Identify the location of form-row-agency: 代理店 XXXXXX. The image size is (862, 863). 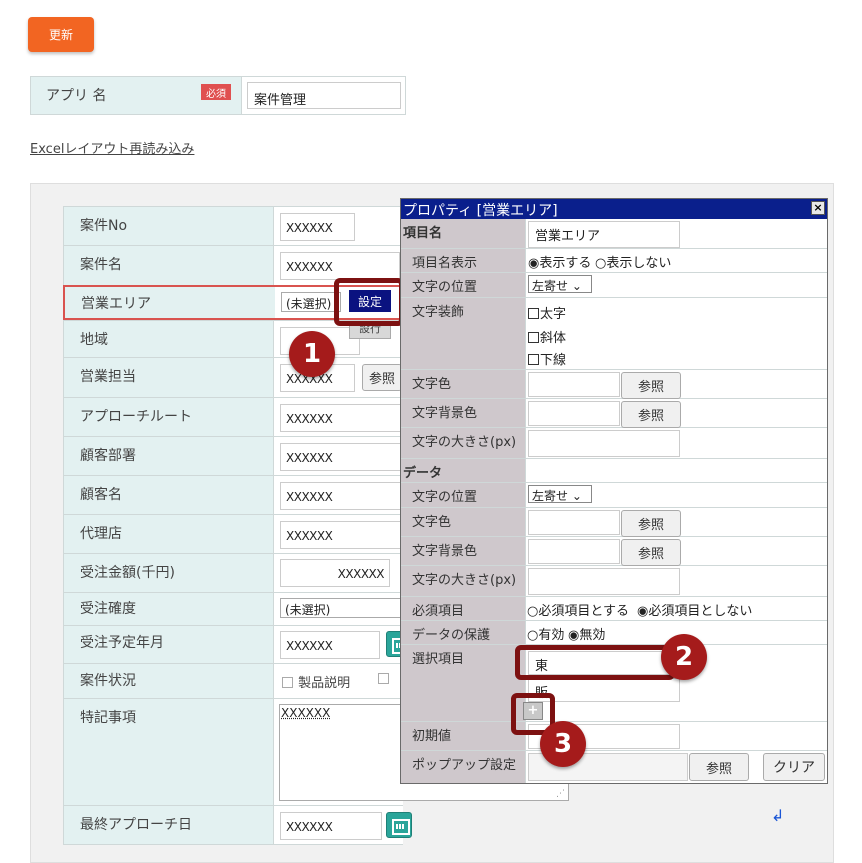
(233, 533).